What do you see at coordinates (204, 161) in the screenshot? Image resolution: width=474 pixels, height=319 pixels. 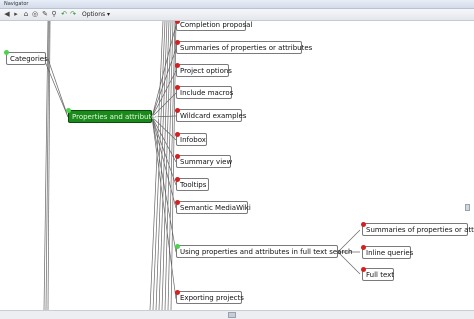 I see `node-summary-view: Summary view` at bounding box center [204, 161].